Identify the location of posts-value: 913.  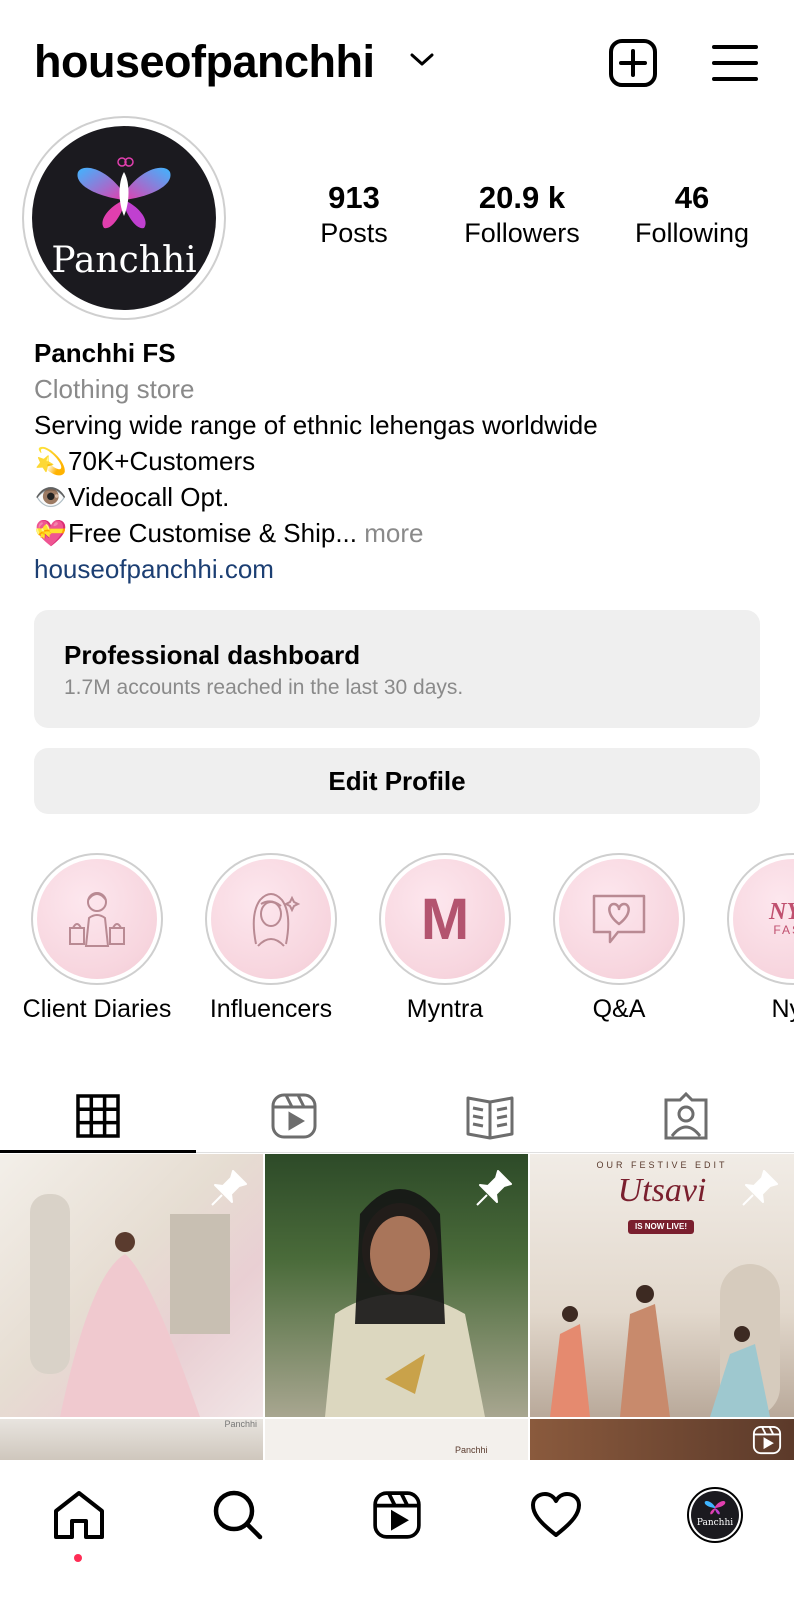
(354, 197).